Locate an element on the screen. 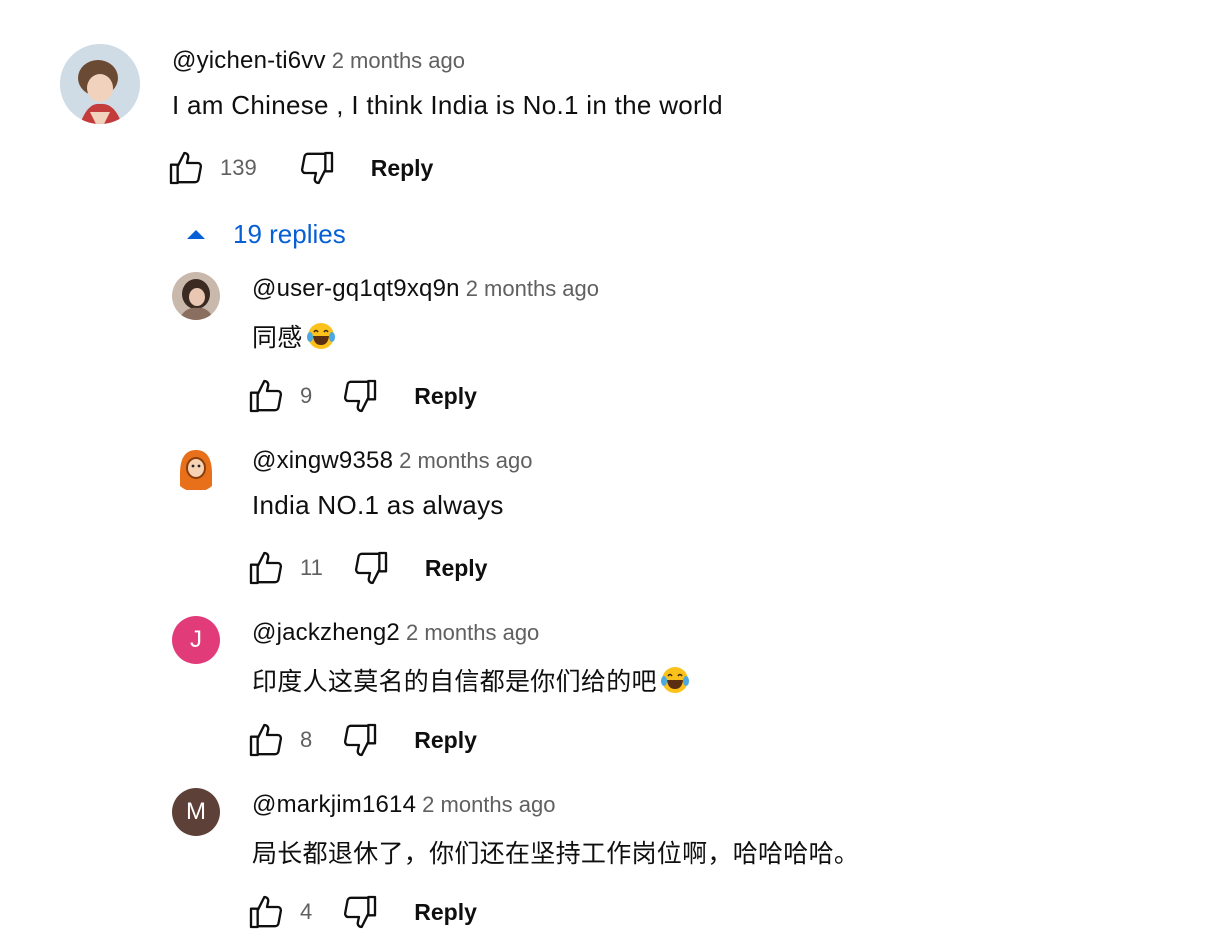 The width and height of the screenshot is (1210, 944). comment-meta: @user-gq1qt9xq9n 2 months ago is located at coordinates (425, 289).